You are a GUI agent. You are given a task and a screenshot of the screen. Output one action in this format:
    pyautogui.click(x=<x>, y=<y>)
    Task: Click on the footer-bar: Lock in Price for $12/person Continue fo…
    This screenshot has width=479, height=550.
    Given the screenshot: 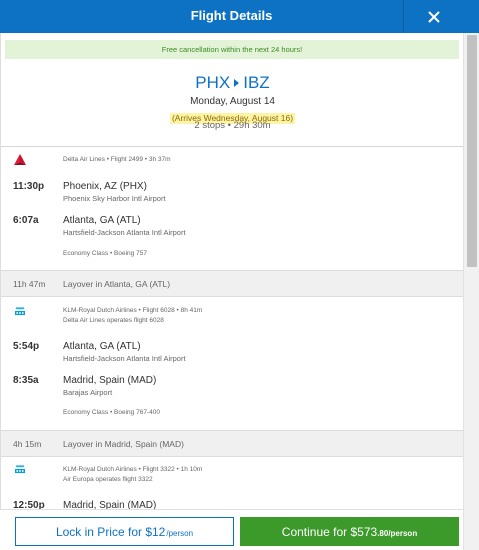 What is the action you would take?
    pyautogui.click(x=231, y=529)
    